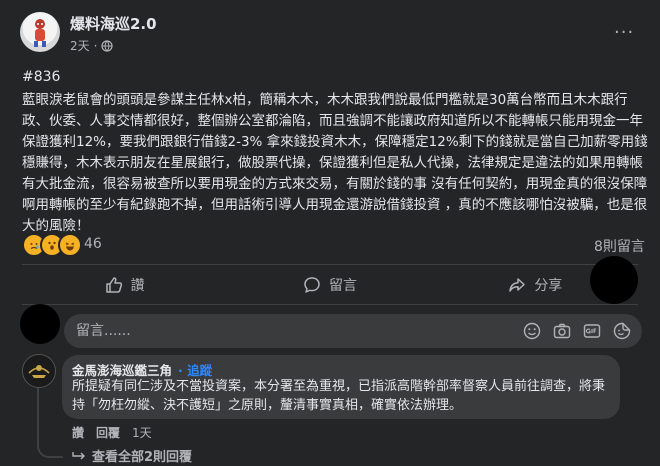 The height and width of the screenshot is (466, 660). I want to click on view-replies-link: 查看全部2則回覆, so click(132, 455).